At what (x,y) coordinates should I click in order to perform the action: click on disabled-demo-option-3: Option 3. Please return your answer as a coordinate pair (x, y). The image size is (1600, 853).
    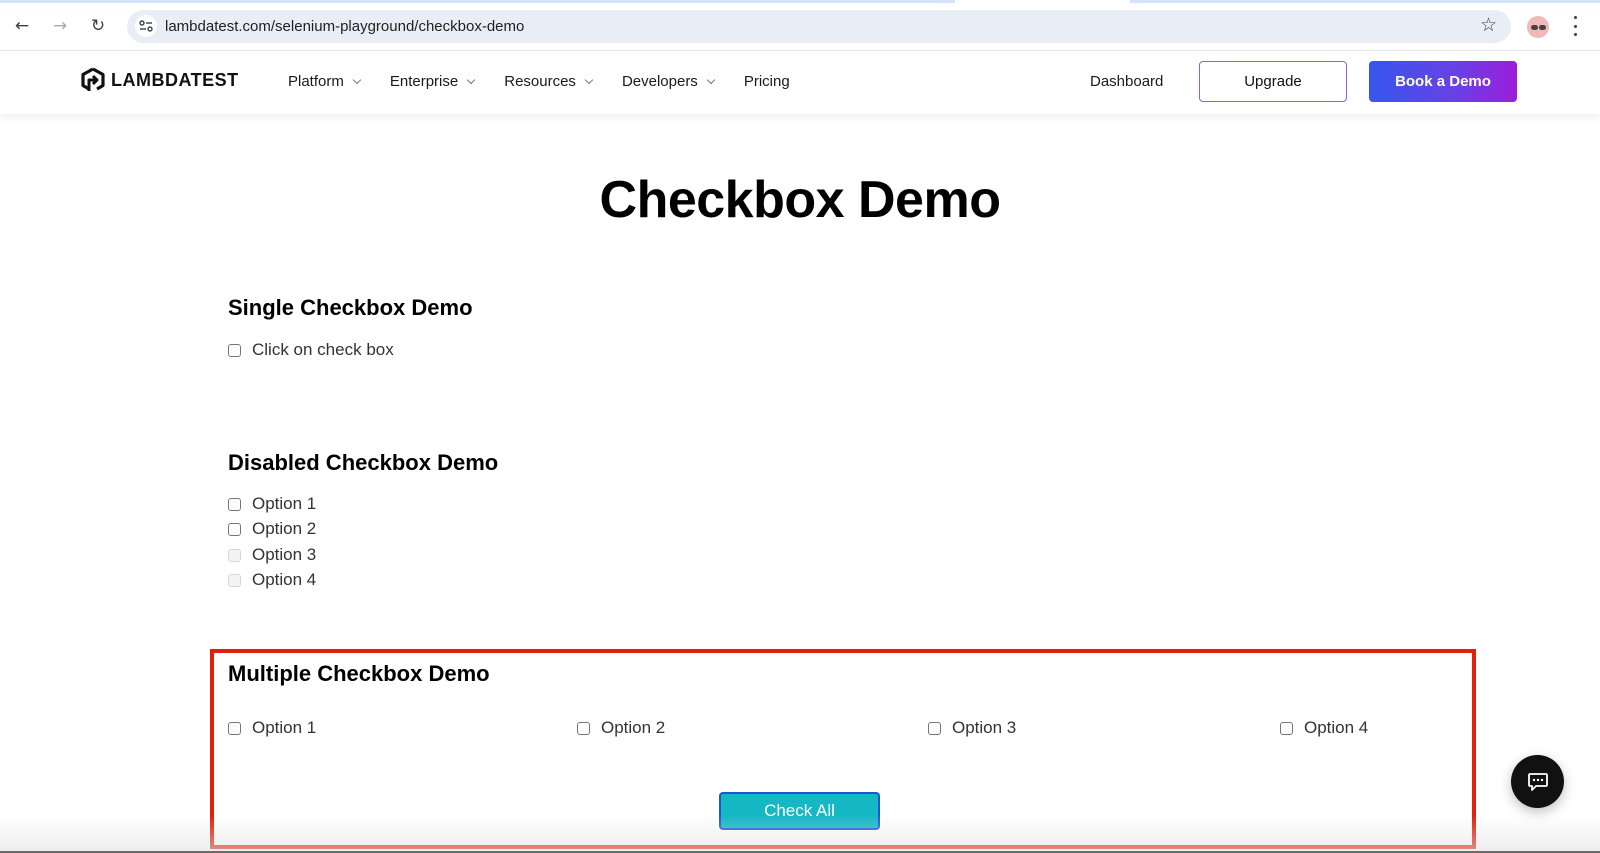
    Looking at the image, I should click on (272, 555).